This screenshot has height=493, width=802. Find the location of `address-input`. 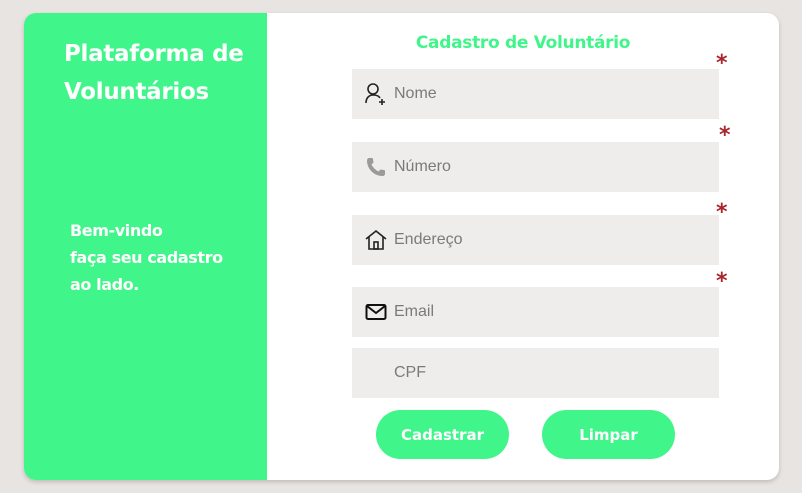

address-input is located at coordinates (544, 240).